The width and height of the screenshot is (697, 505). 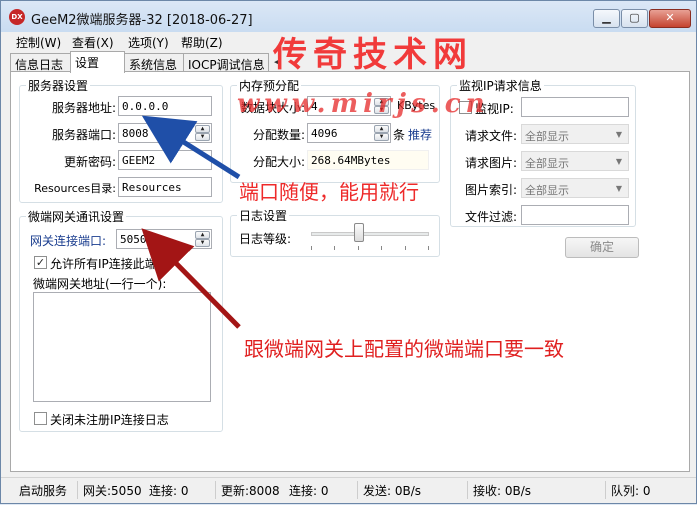 I want to click on blue-arrow, so click(x=191, y=147).